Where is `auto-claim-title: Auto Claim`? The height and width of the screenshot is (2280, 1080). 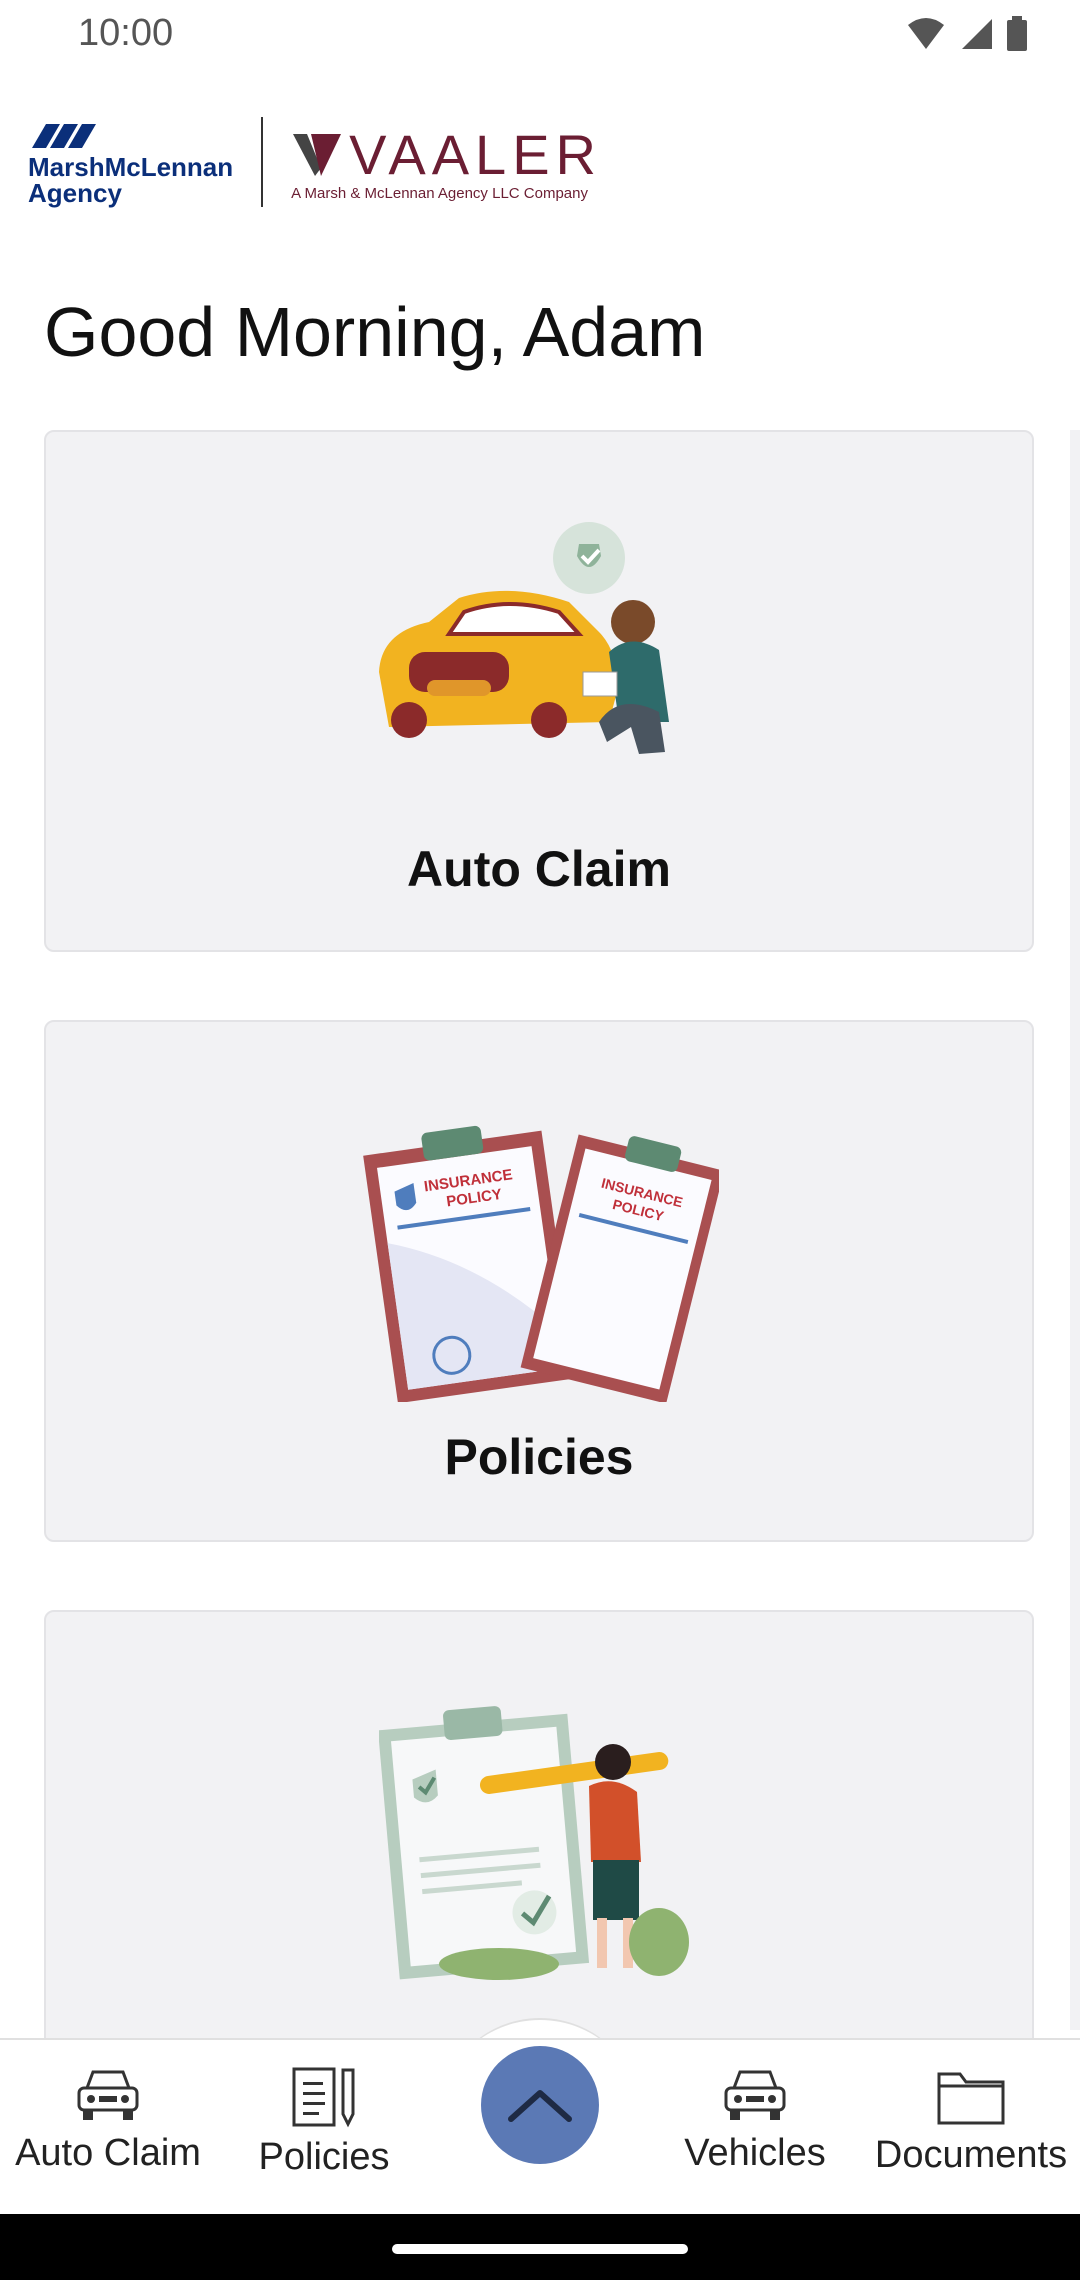
auto-claim-title: Auto Claim is located at coordinates (539, 869).